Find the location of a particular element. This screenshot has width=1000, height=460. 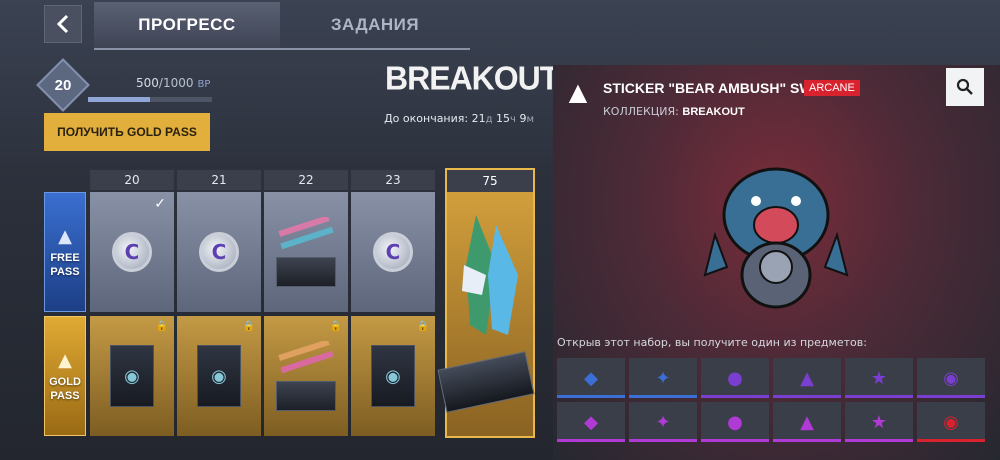

case-icon is located at coordinates (306, 396).